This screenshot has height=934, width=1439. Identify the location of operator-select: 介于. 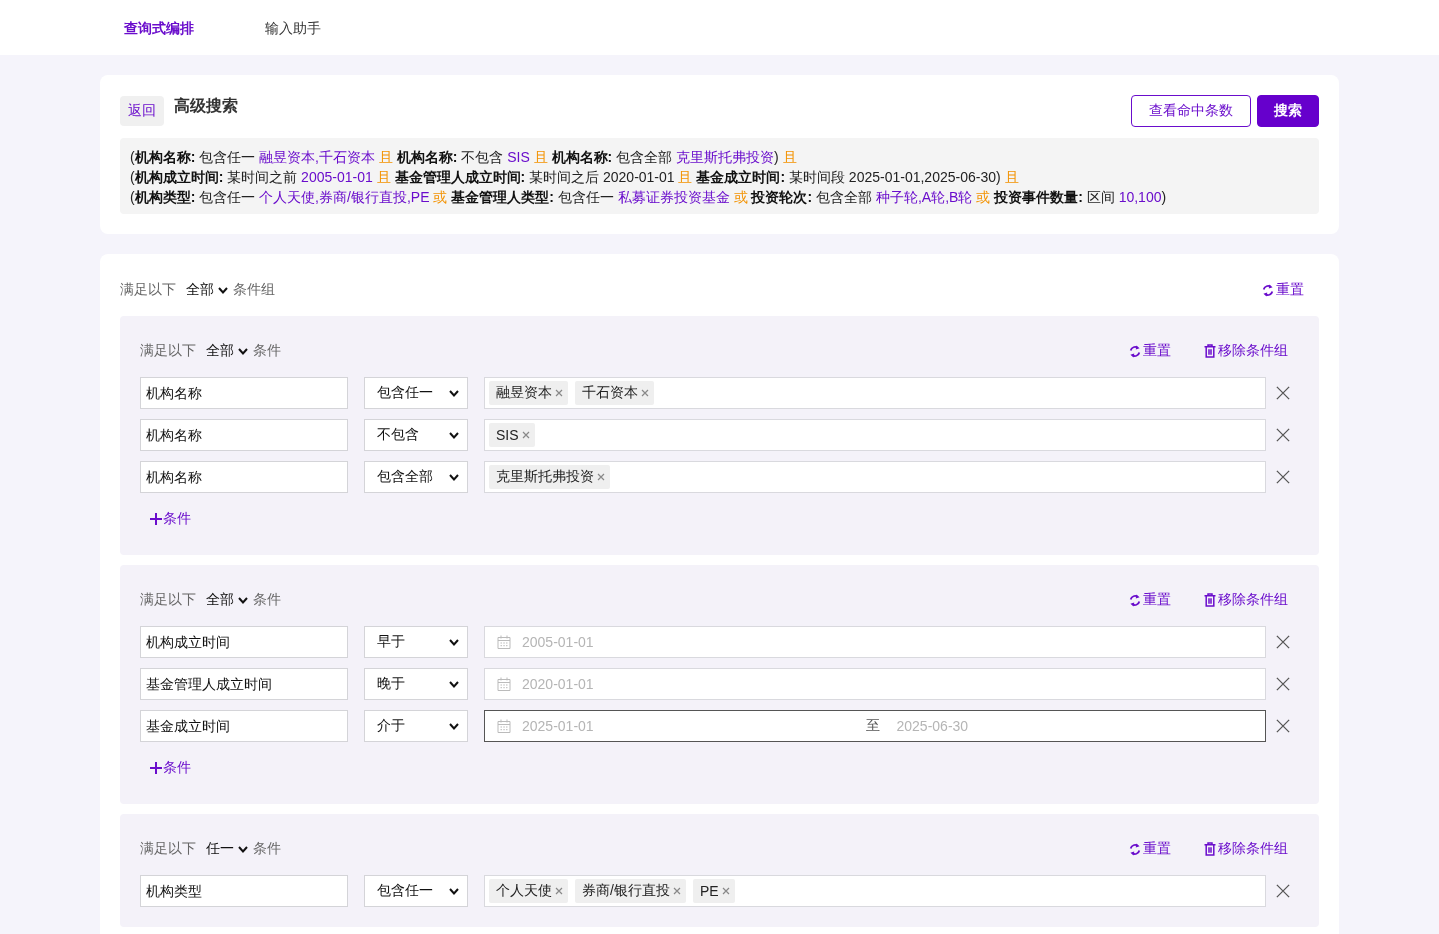
(416, 726).